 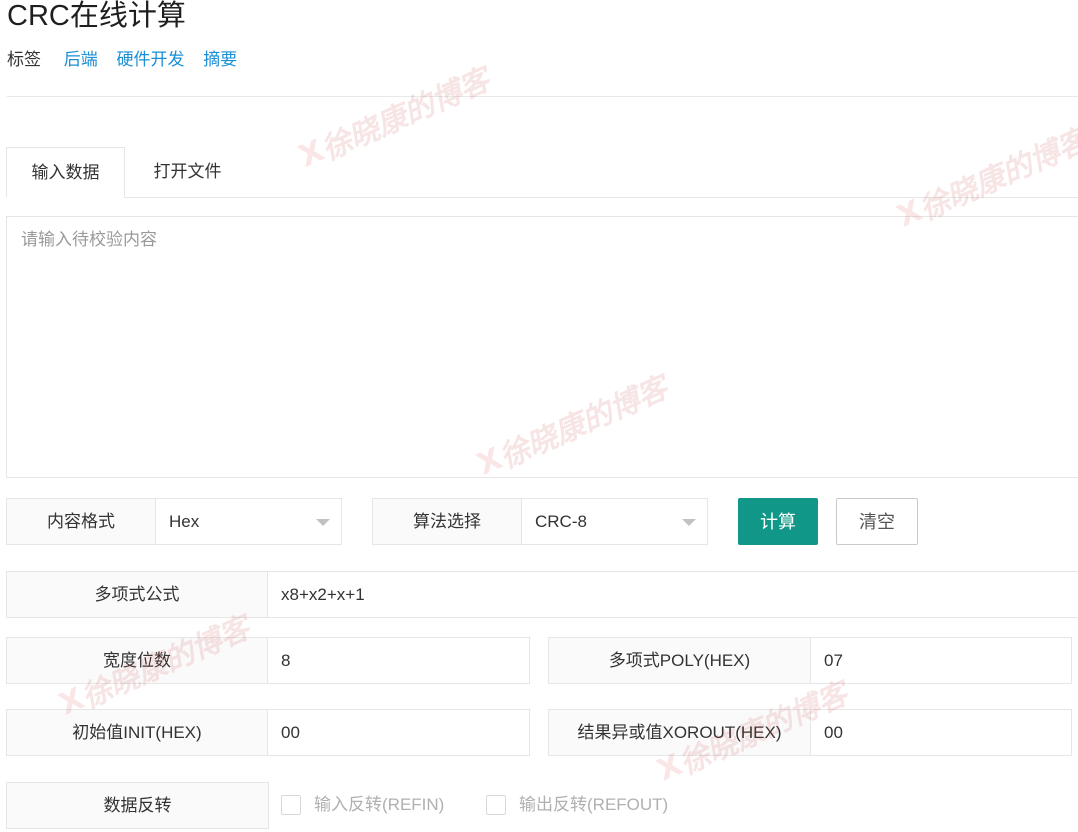 What do you see at coordinates (941, 660) in the screenshot?
I see `poly-field: 07` at bounding box center [941, 660].